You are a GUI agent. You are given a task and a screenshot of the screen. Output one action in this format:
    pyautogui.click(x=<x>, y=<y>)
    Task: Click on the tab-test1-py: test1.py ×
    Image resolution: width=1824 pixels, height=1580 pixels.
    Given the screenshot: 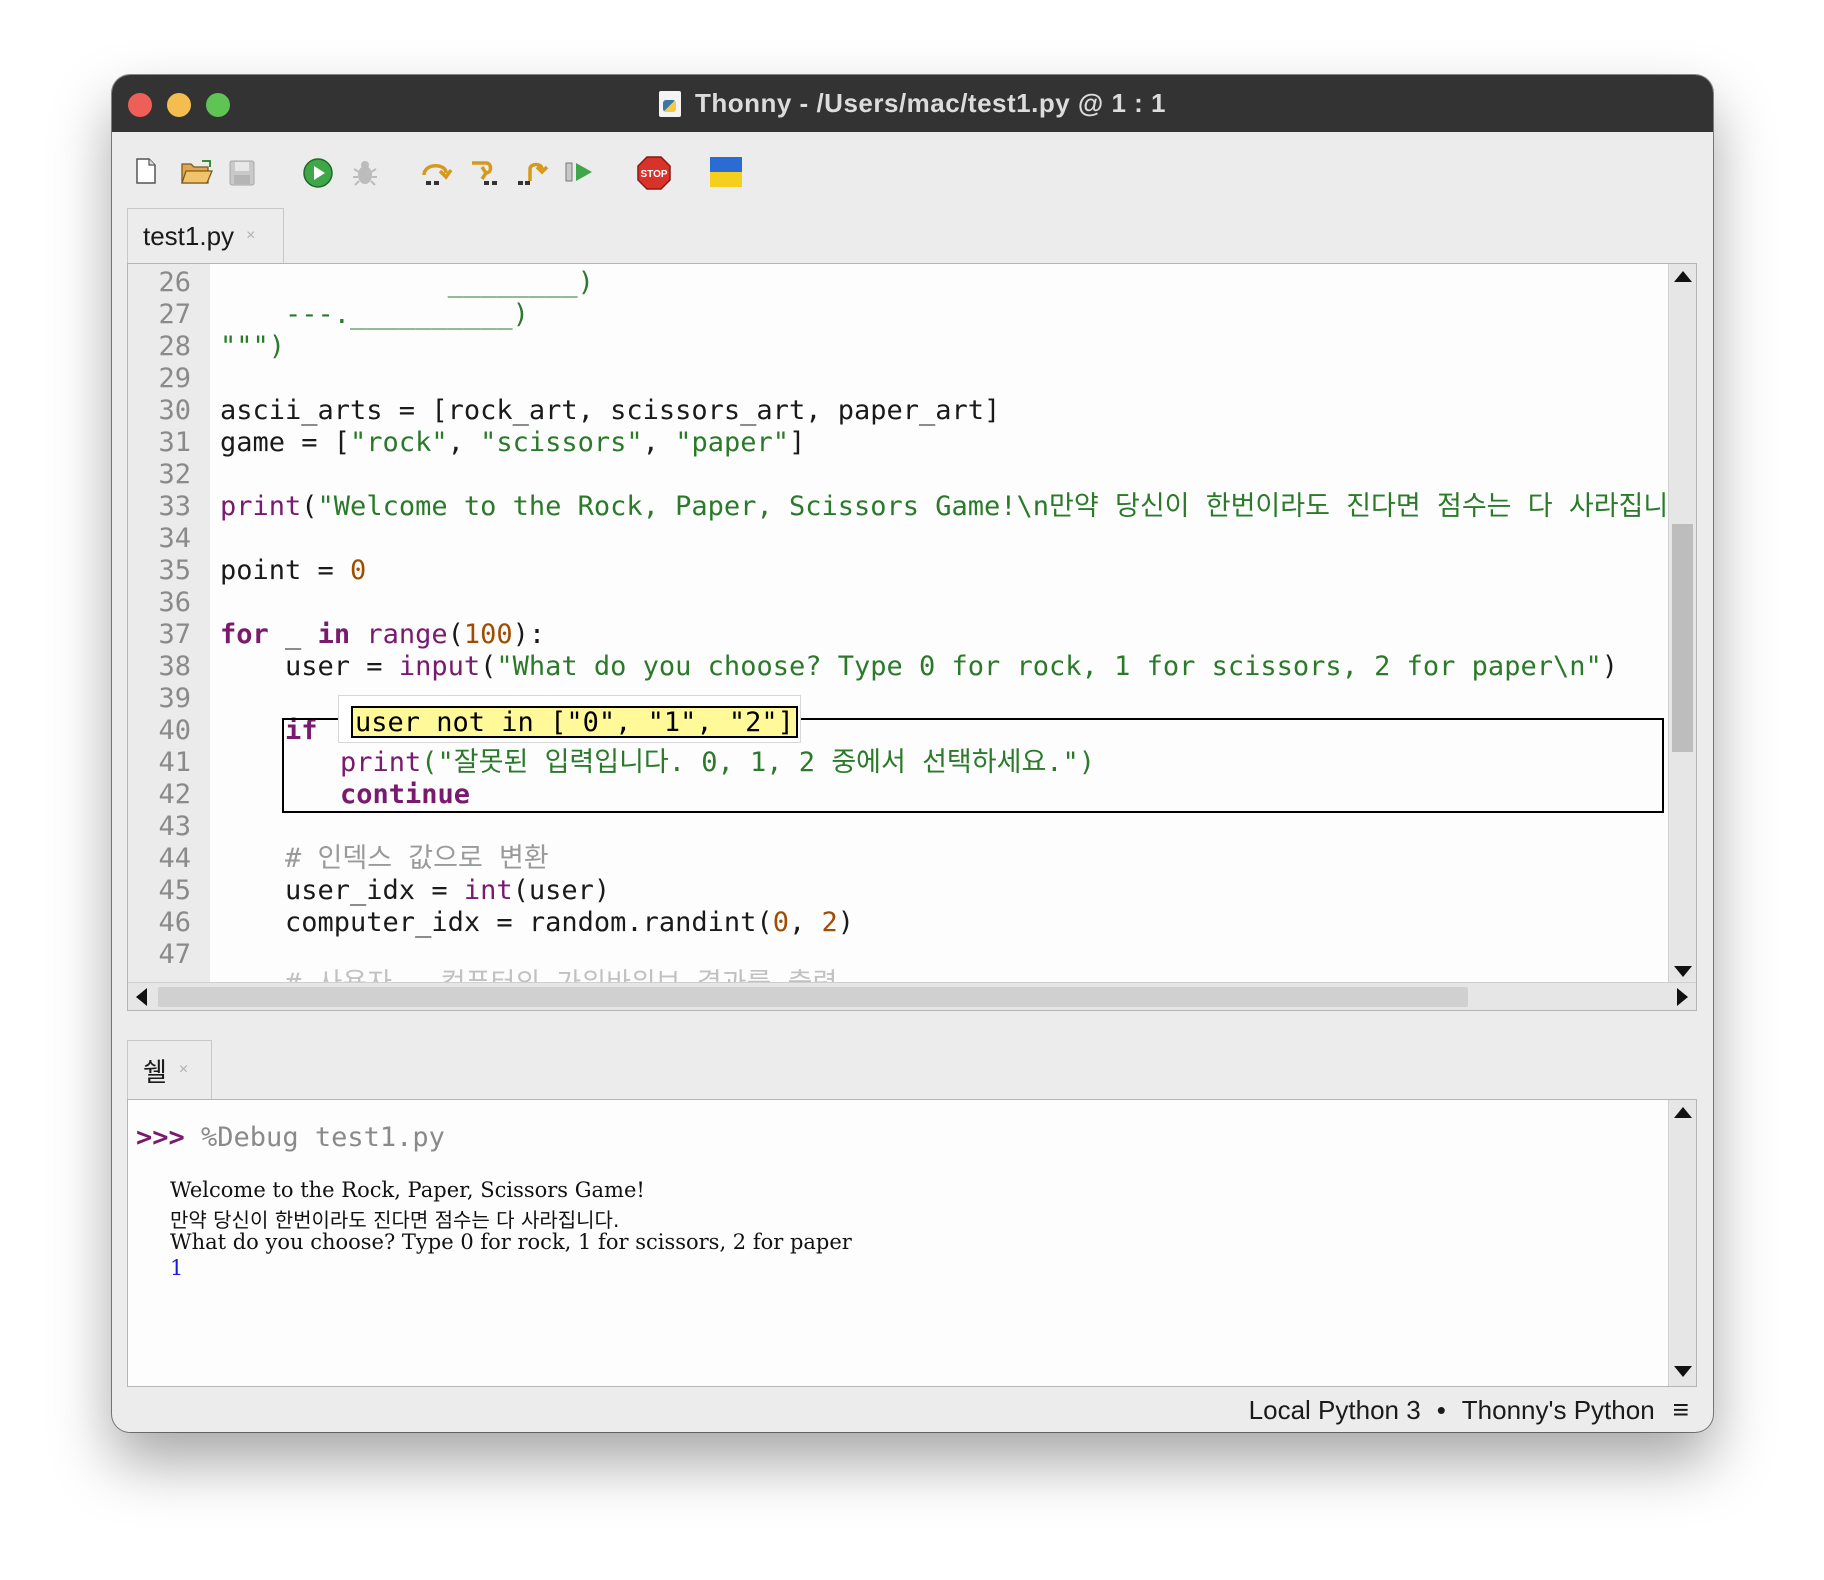 What is the action you would take?
    pyautogui.click(x=205, y=235)
    